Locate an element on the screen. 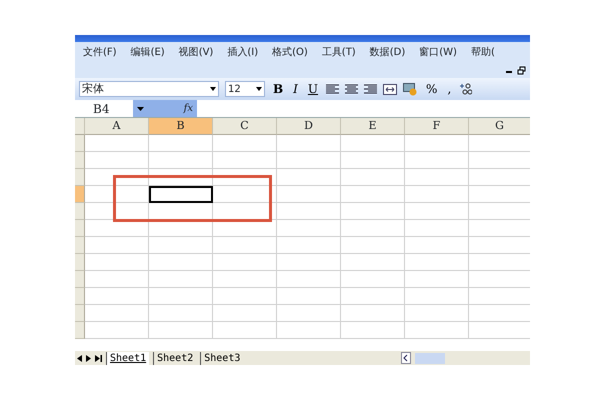  menu-item: 帮助( is located at coordinates (482, 52).